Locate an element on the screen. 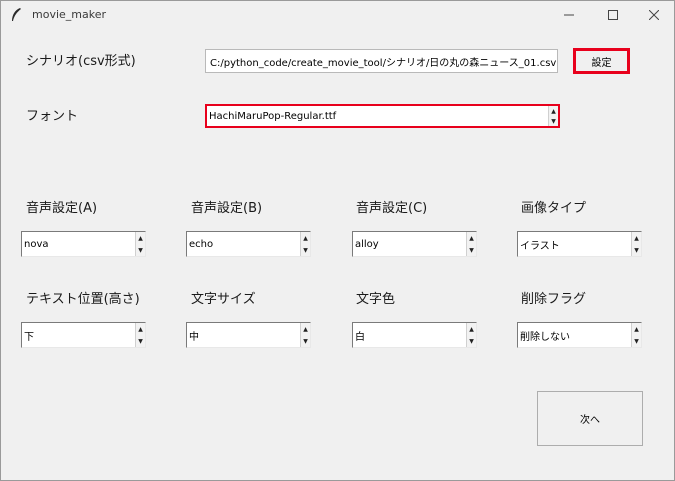  voice-a-spinbox: nova ▲ ▼ is located at coordinates (83, 244).